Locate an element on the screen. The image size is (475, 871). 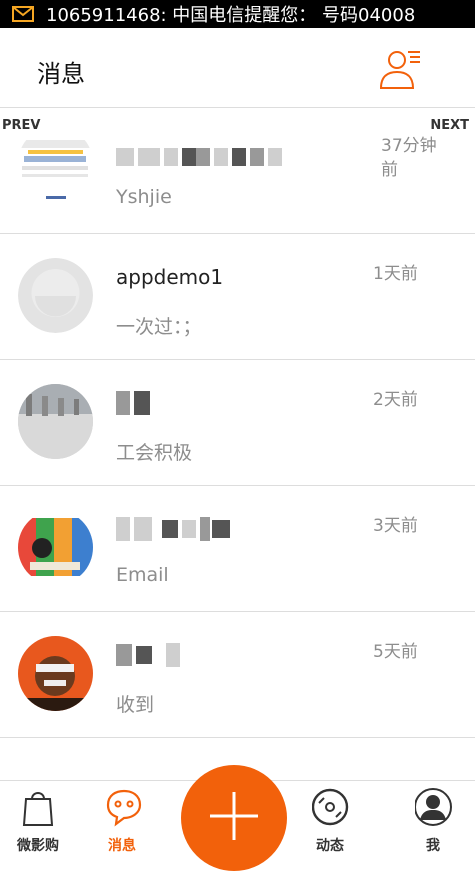
tab-label: 微影购 is located at coordinates (38, 846).